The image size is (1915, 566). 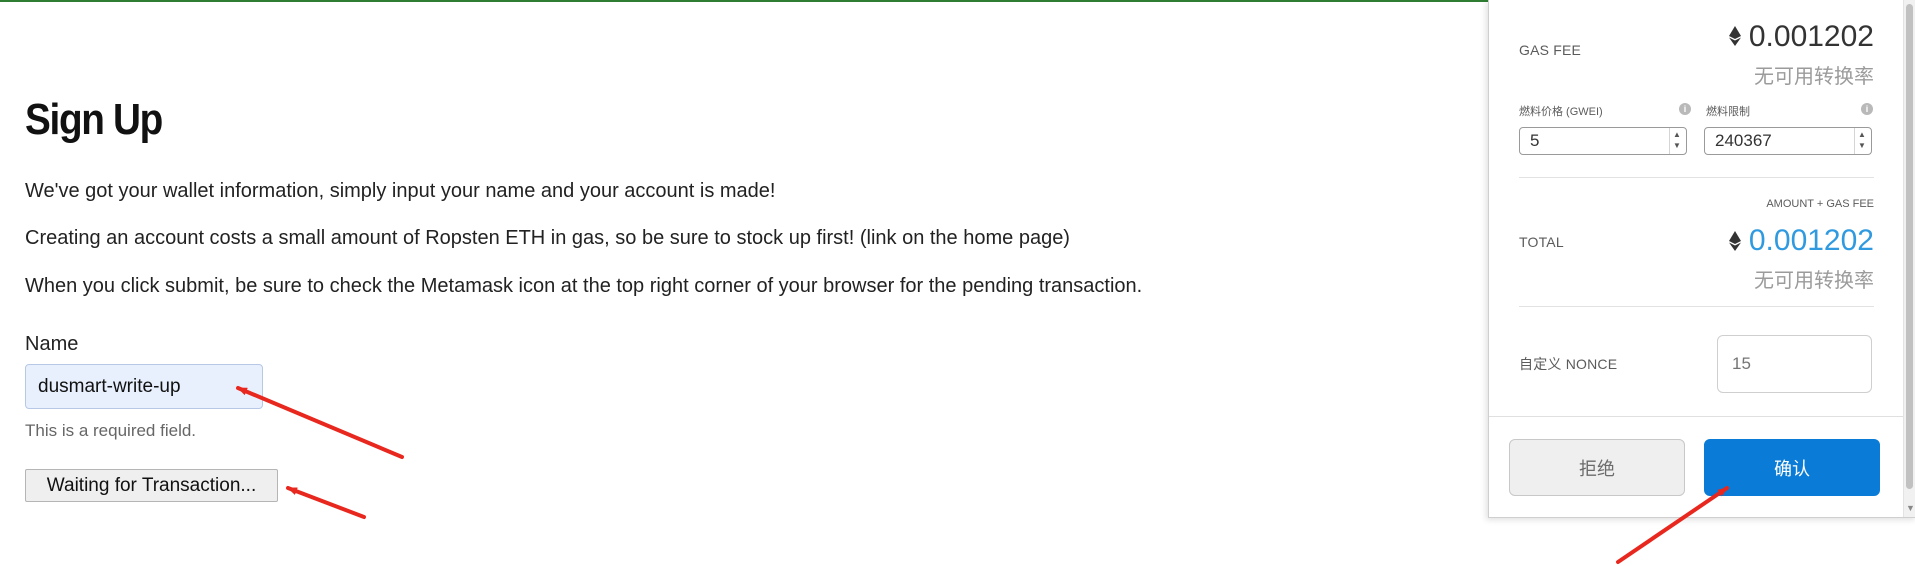 I want to click on gas-price-field: ▲ ▼, so click(x=1603, y=141).